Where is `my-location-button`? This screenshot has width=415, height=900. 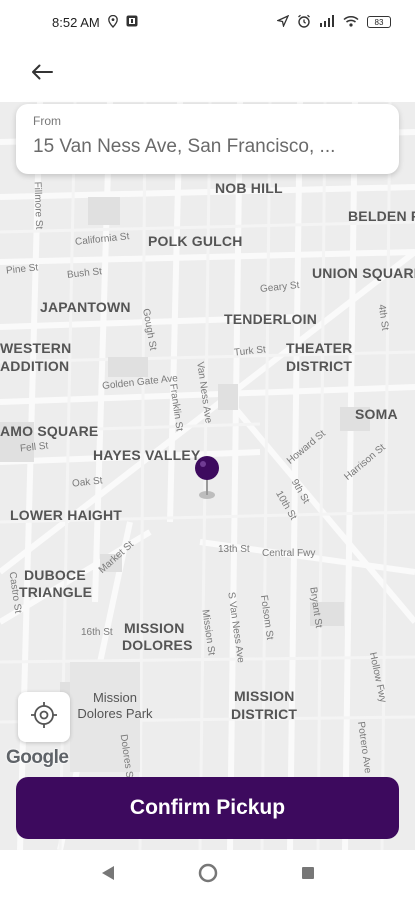
my-location-button is located at coordinates (44, 717).